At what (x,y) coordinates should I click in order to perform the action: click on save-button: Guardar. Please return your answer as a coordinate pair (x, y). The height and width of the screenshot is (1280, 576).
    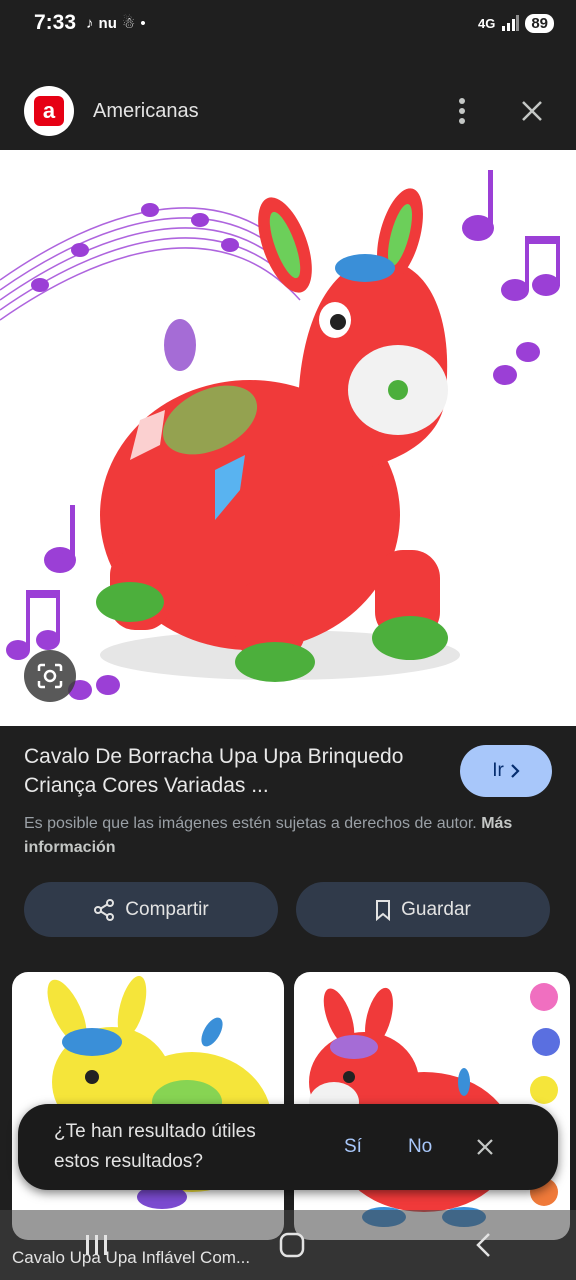
    Looking at the image, I should click on (423, 909).